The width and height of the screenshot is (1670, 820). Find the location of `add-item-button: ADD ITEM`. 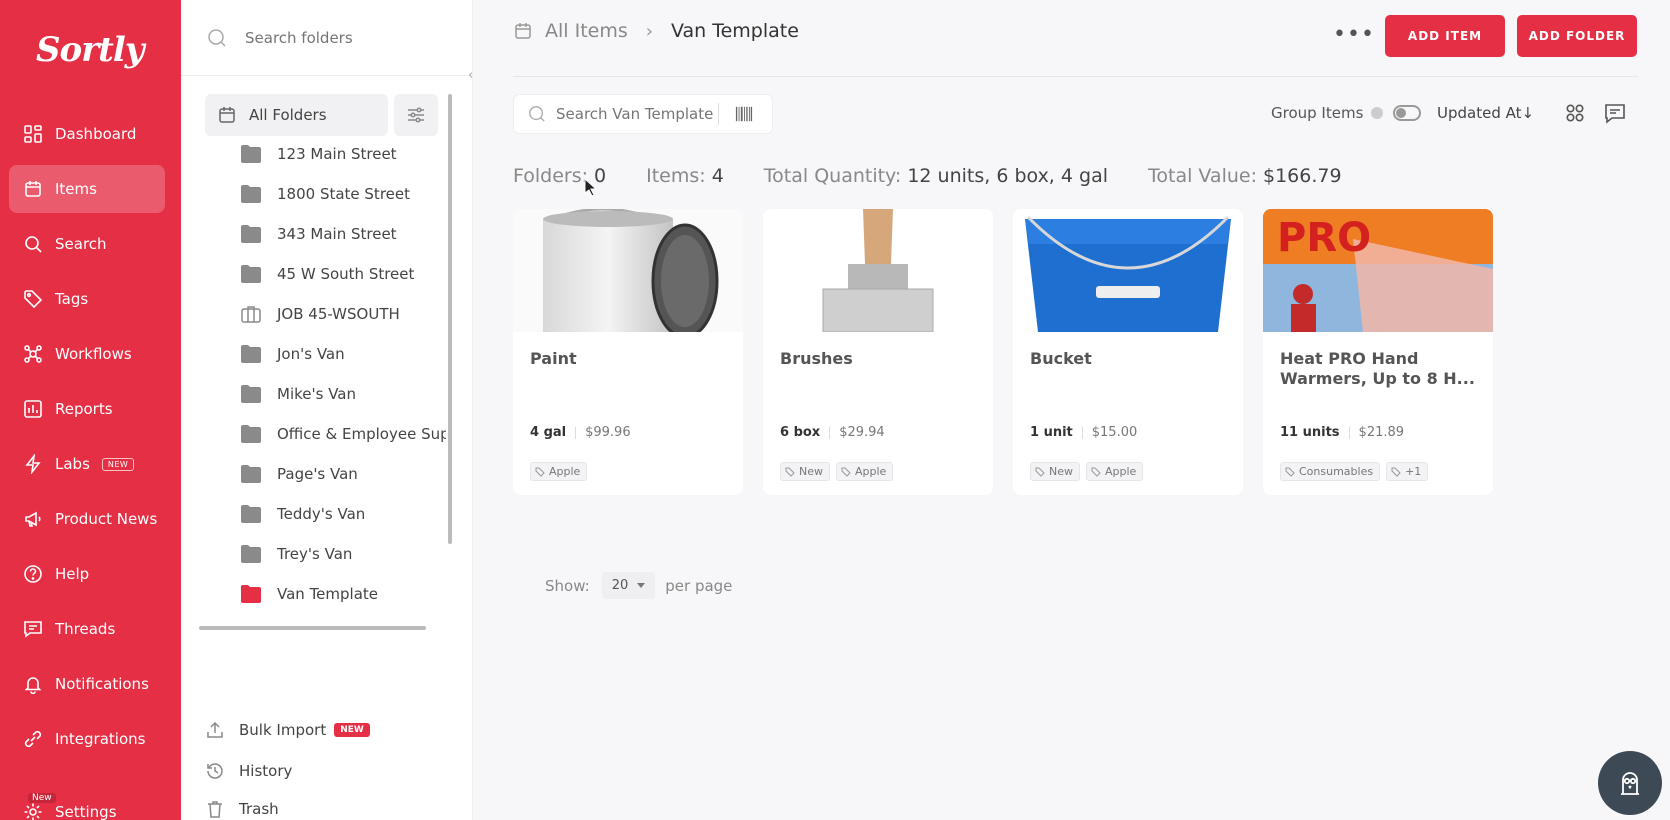

add-item-button: ADD ITEM is located at coordinates (1445, 36).